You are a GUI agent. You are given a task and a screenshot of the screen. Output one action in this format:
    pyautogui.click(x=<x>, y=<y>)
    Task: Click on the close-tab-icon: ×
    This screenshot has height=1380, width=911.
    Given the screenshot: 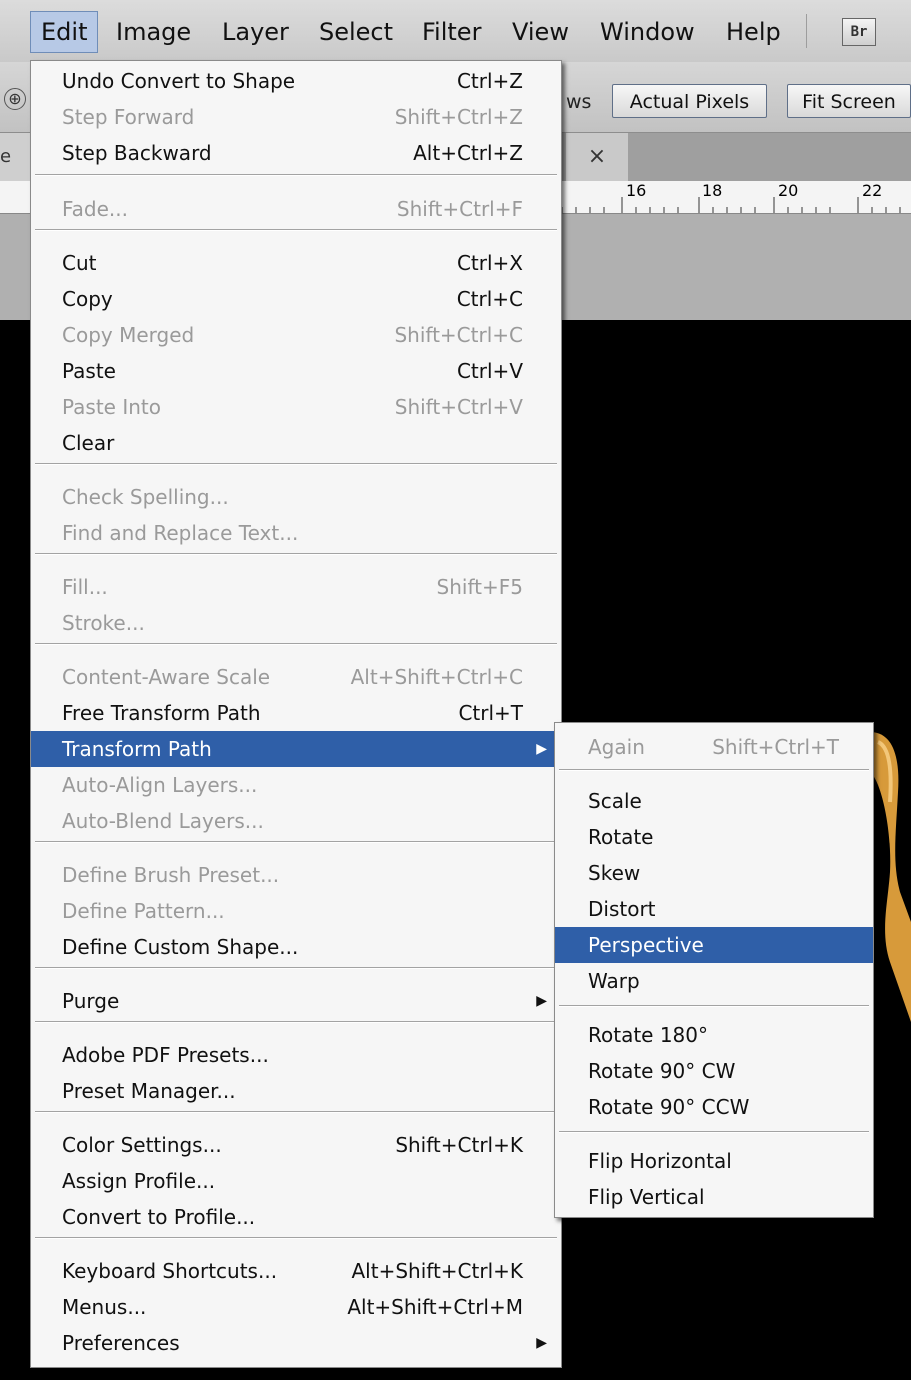 What is the action you would take?
    pyautogui.click(x=597, y=157)
    